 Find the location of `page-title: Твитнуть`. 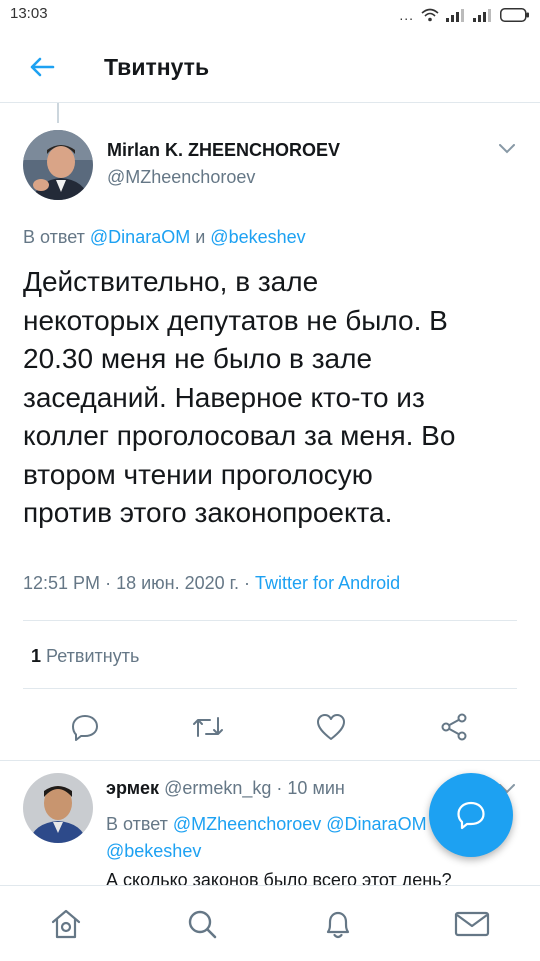

page-title: Твитнуть is located at coordinates (157, 67).